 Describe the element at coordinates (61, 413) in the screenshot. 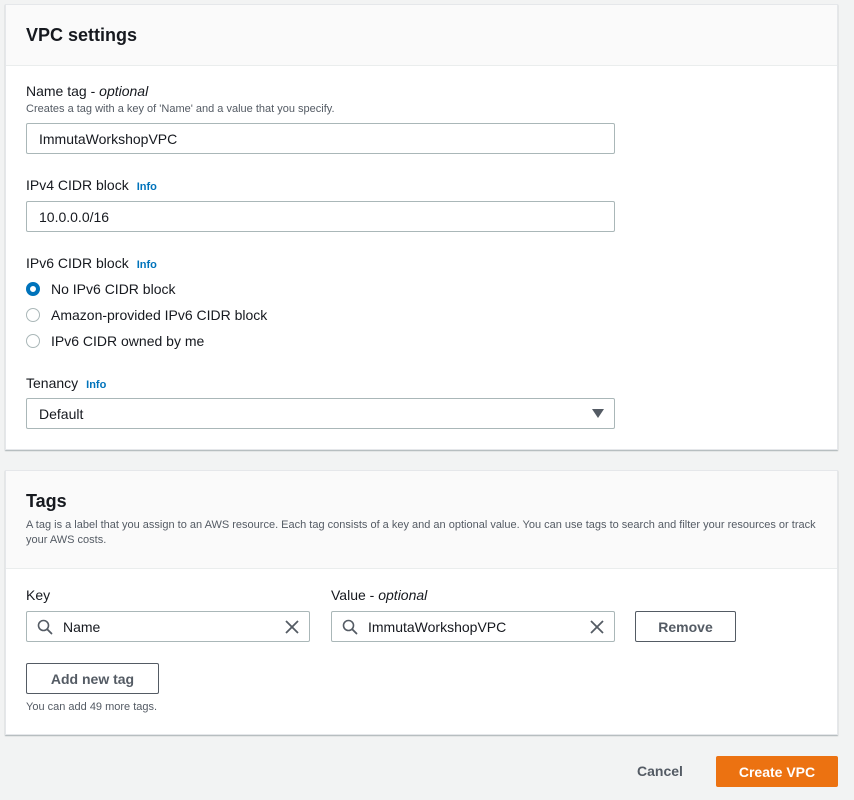

I see `tenancy-value: Default` at that location.